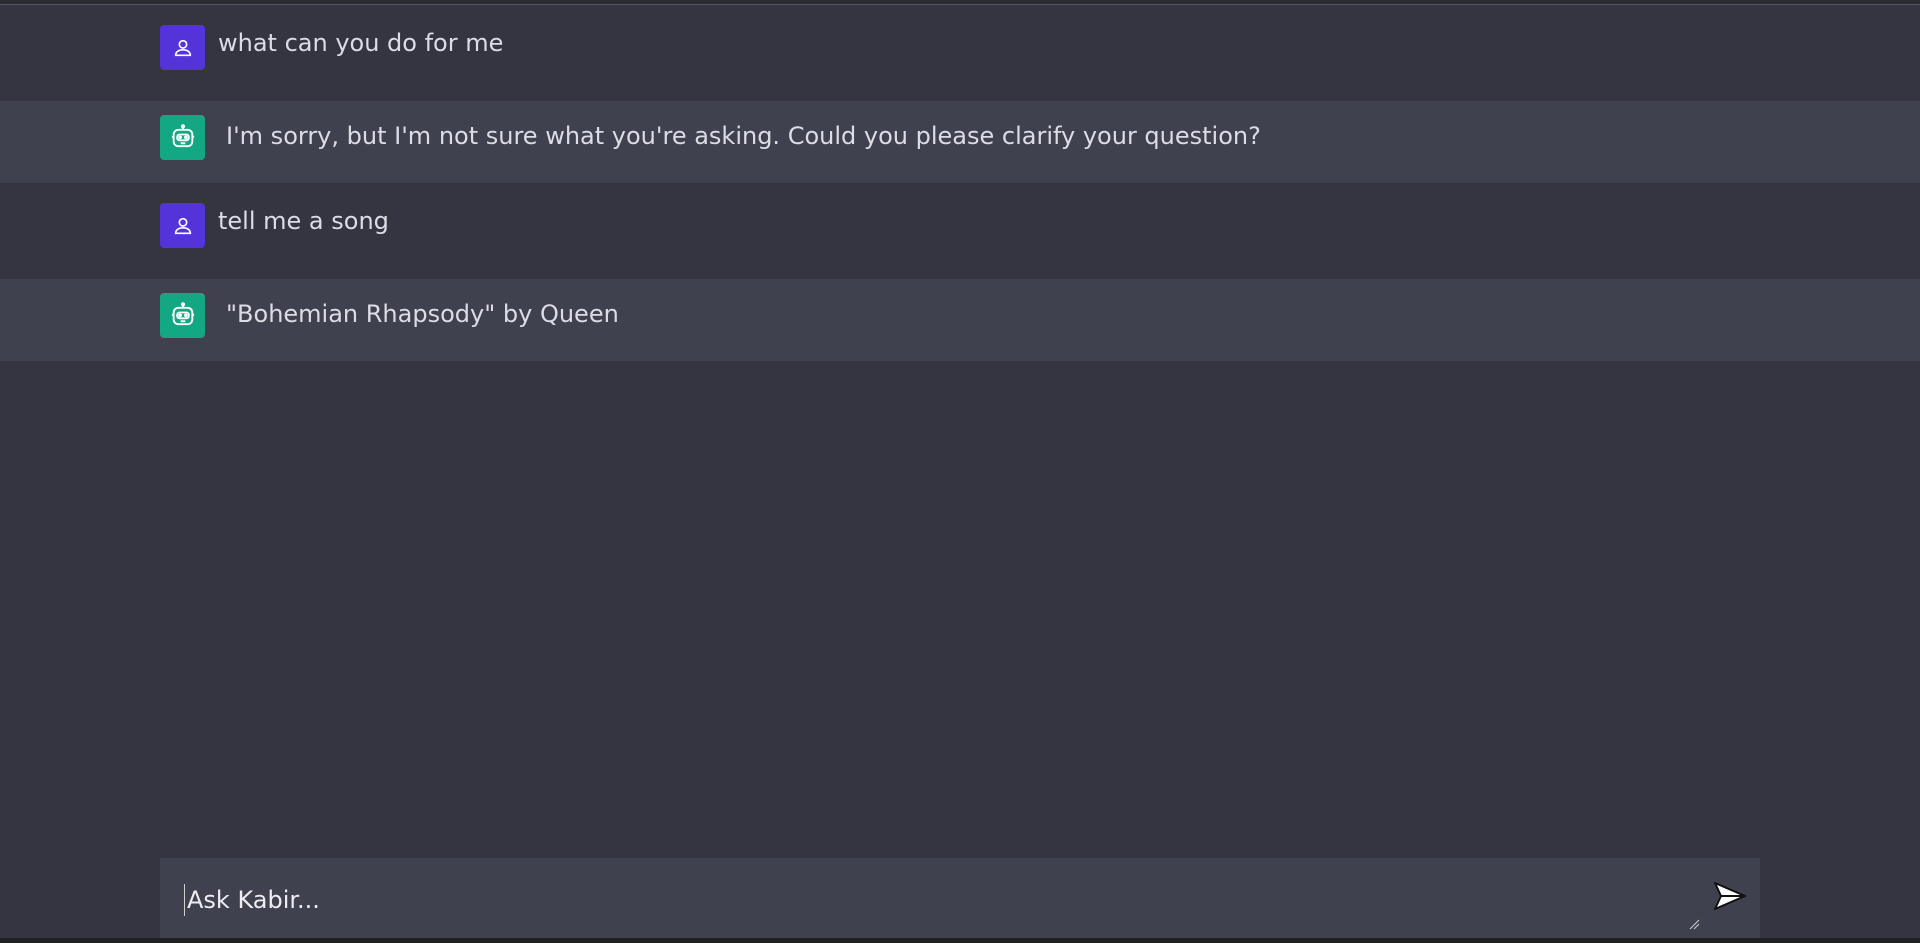  What do you see at coordinates (1730, 896) in the screenshot?
I see `send-icon` at bounding box center [1730, 896].